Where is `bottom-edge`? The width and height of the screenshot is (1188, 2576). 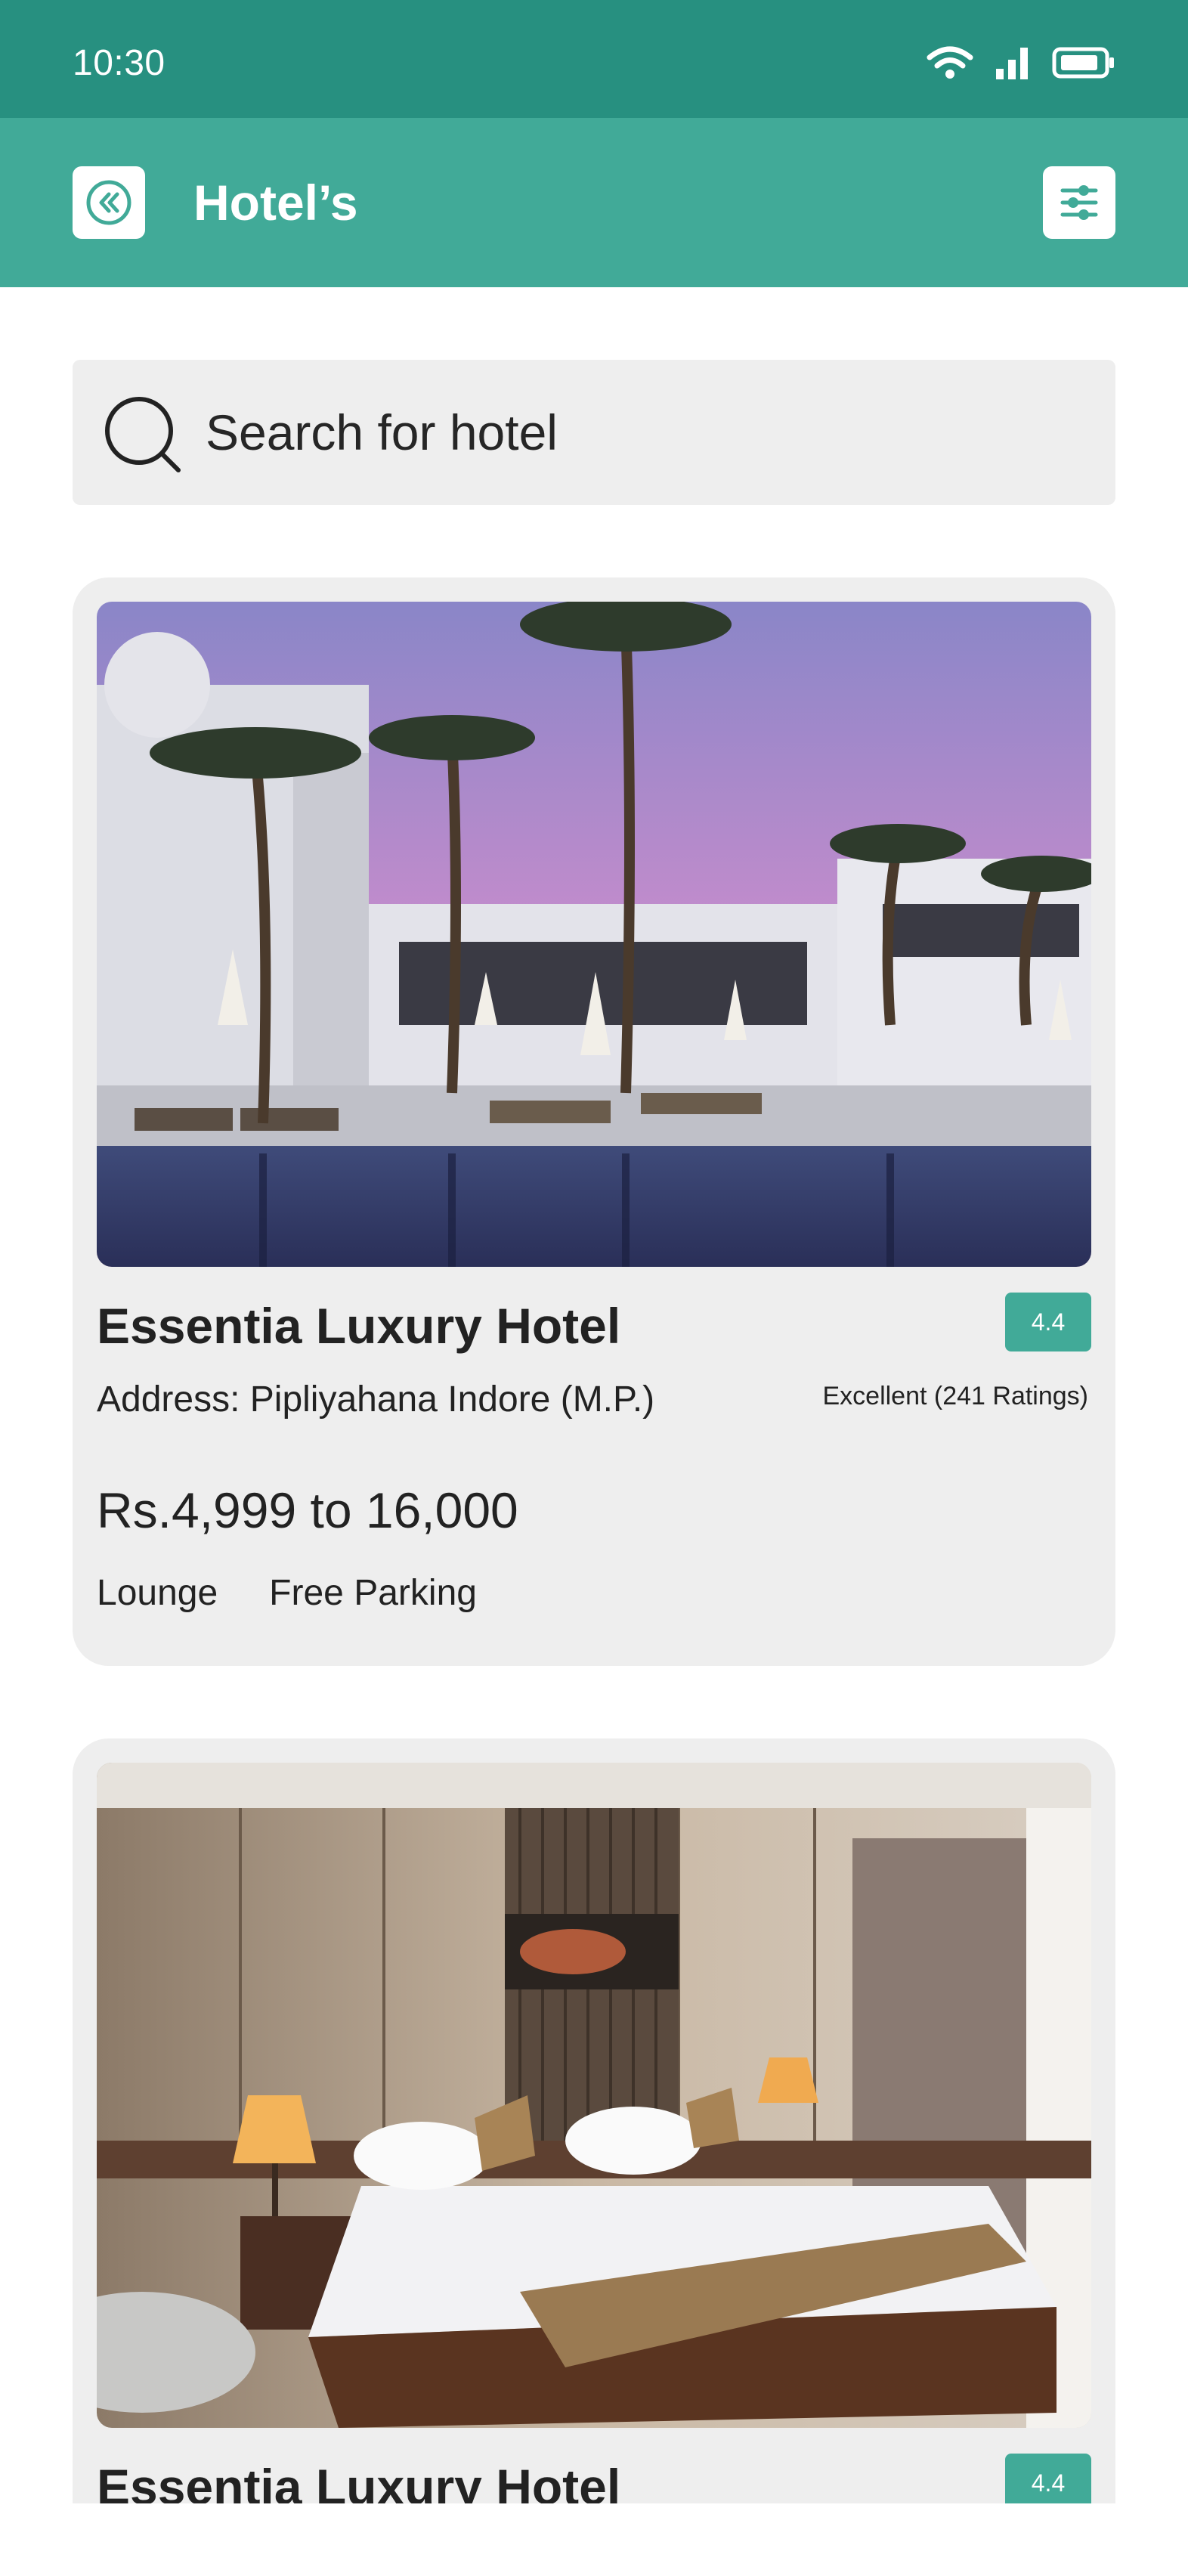 bottom-edge is located at coordinates (594, 2539).